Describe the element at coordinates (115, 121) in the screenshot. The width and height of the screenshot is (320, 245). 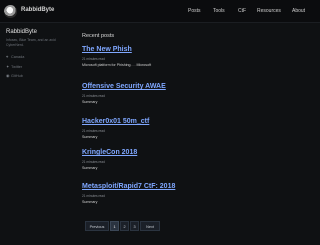
I see `post-title-link: Hacker0x01 50m_ctf` at that location.